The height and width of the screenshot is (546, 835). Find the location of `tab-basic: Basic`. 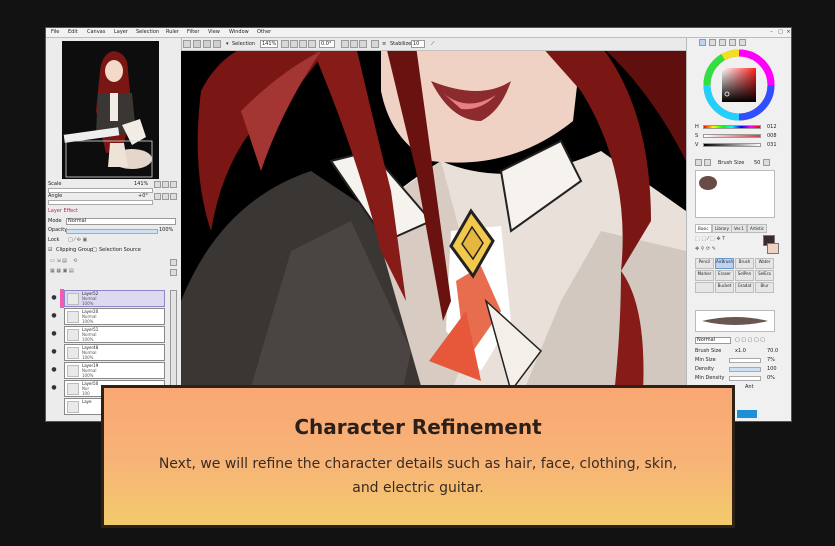

tab-basic: Basic is located at coordinates (703, 228).